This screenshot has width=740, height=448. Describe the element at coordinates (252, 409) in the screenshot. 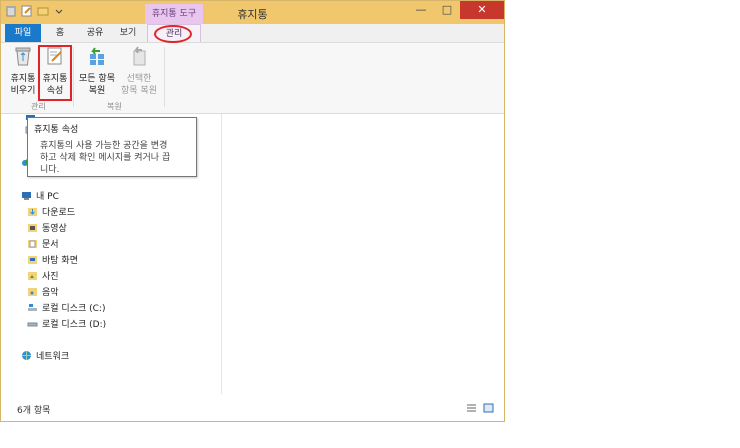

I see `status-bar: 6개 항목` at that location.